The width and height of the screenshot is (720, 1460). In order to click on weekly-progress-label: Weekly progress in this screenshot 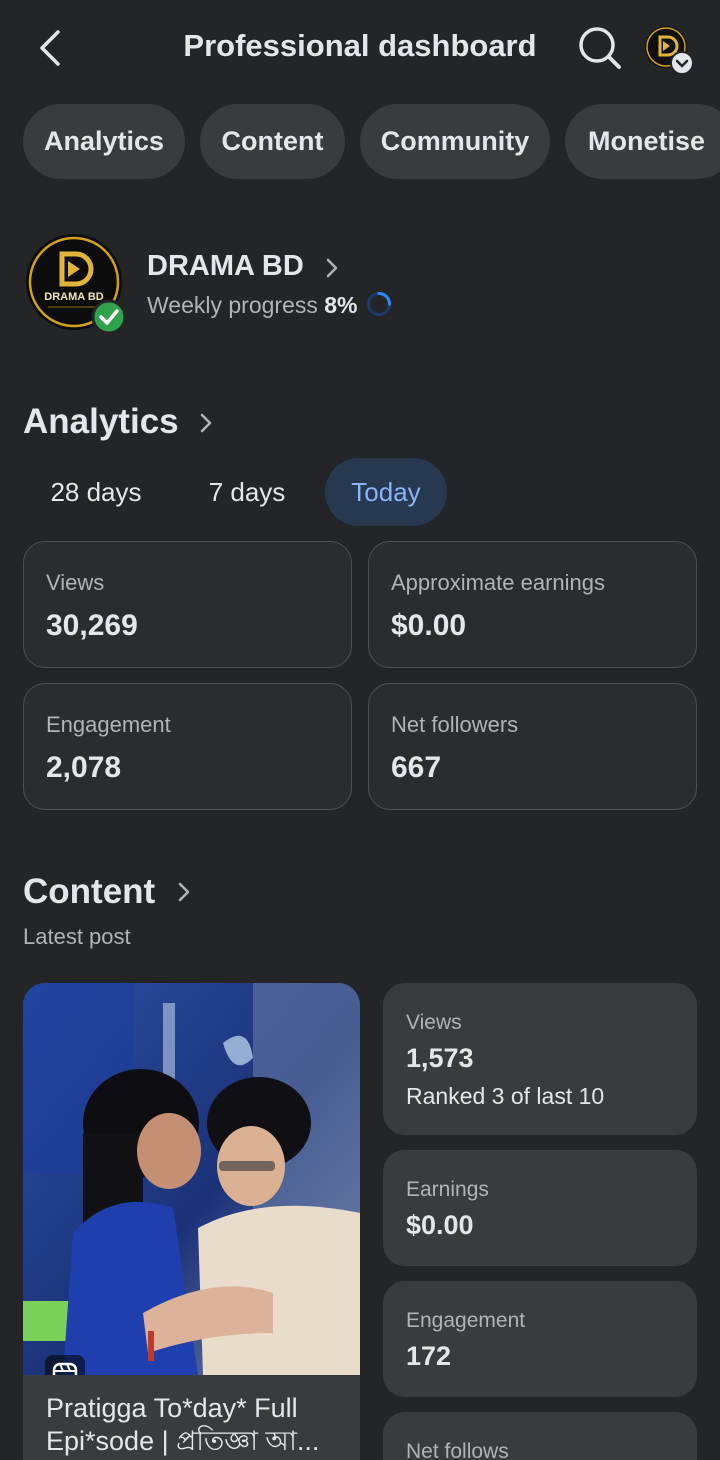, I will do `click(232, 305)`.